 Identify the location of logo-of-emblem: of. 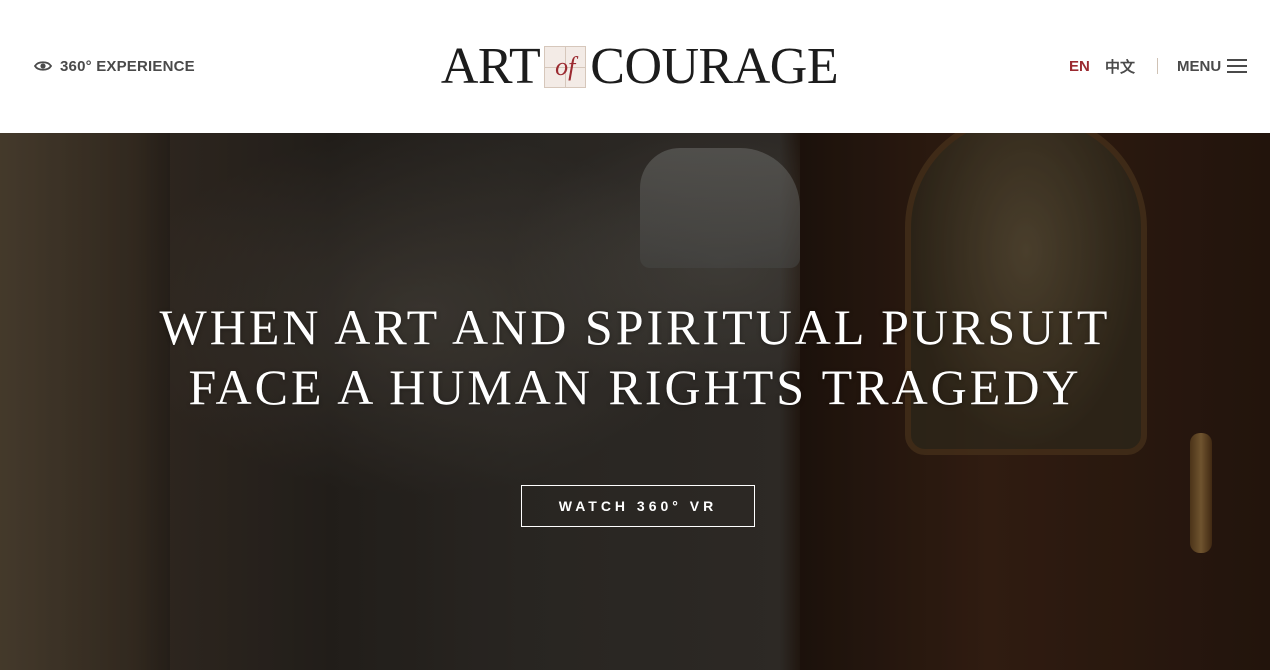
(565, 67).